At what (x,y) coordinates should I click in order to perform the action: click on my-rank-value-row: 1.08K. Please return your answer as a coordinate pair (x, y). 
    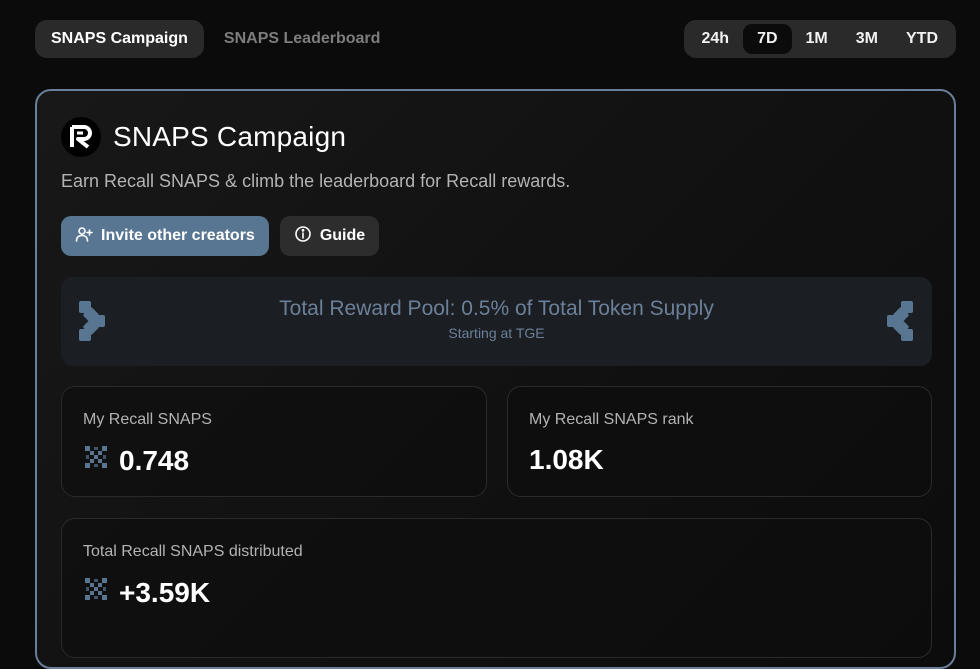
    Looking at the image, I should click on (566, 460).